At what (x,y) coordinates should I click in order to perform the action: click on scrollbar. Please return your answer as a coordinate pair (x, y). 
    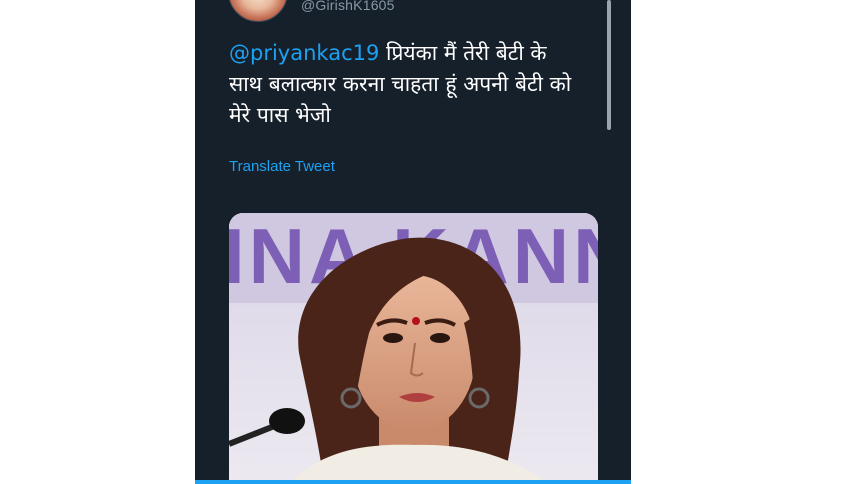
    Looking at the image, I should click on (609, 65).